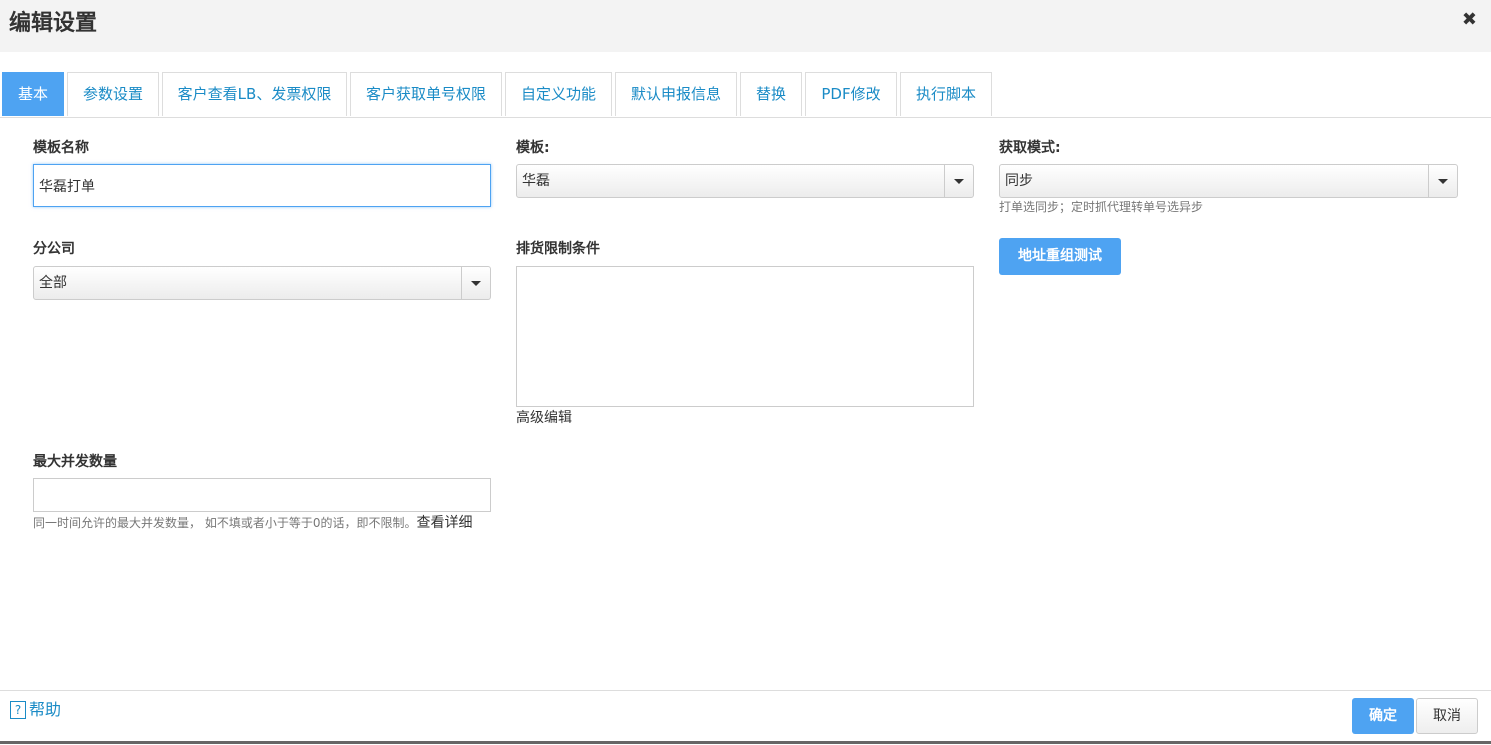 This screenshot has height=745, width=1491. I want to click on confirm-button: 确定, so click(1383, 716).